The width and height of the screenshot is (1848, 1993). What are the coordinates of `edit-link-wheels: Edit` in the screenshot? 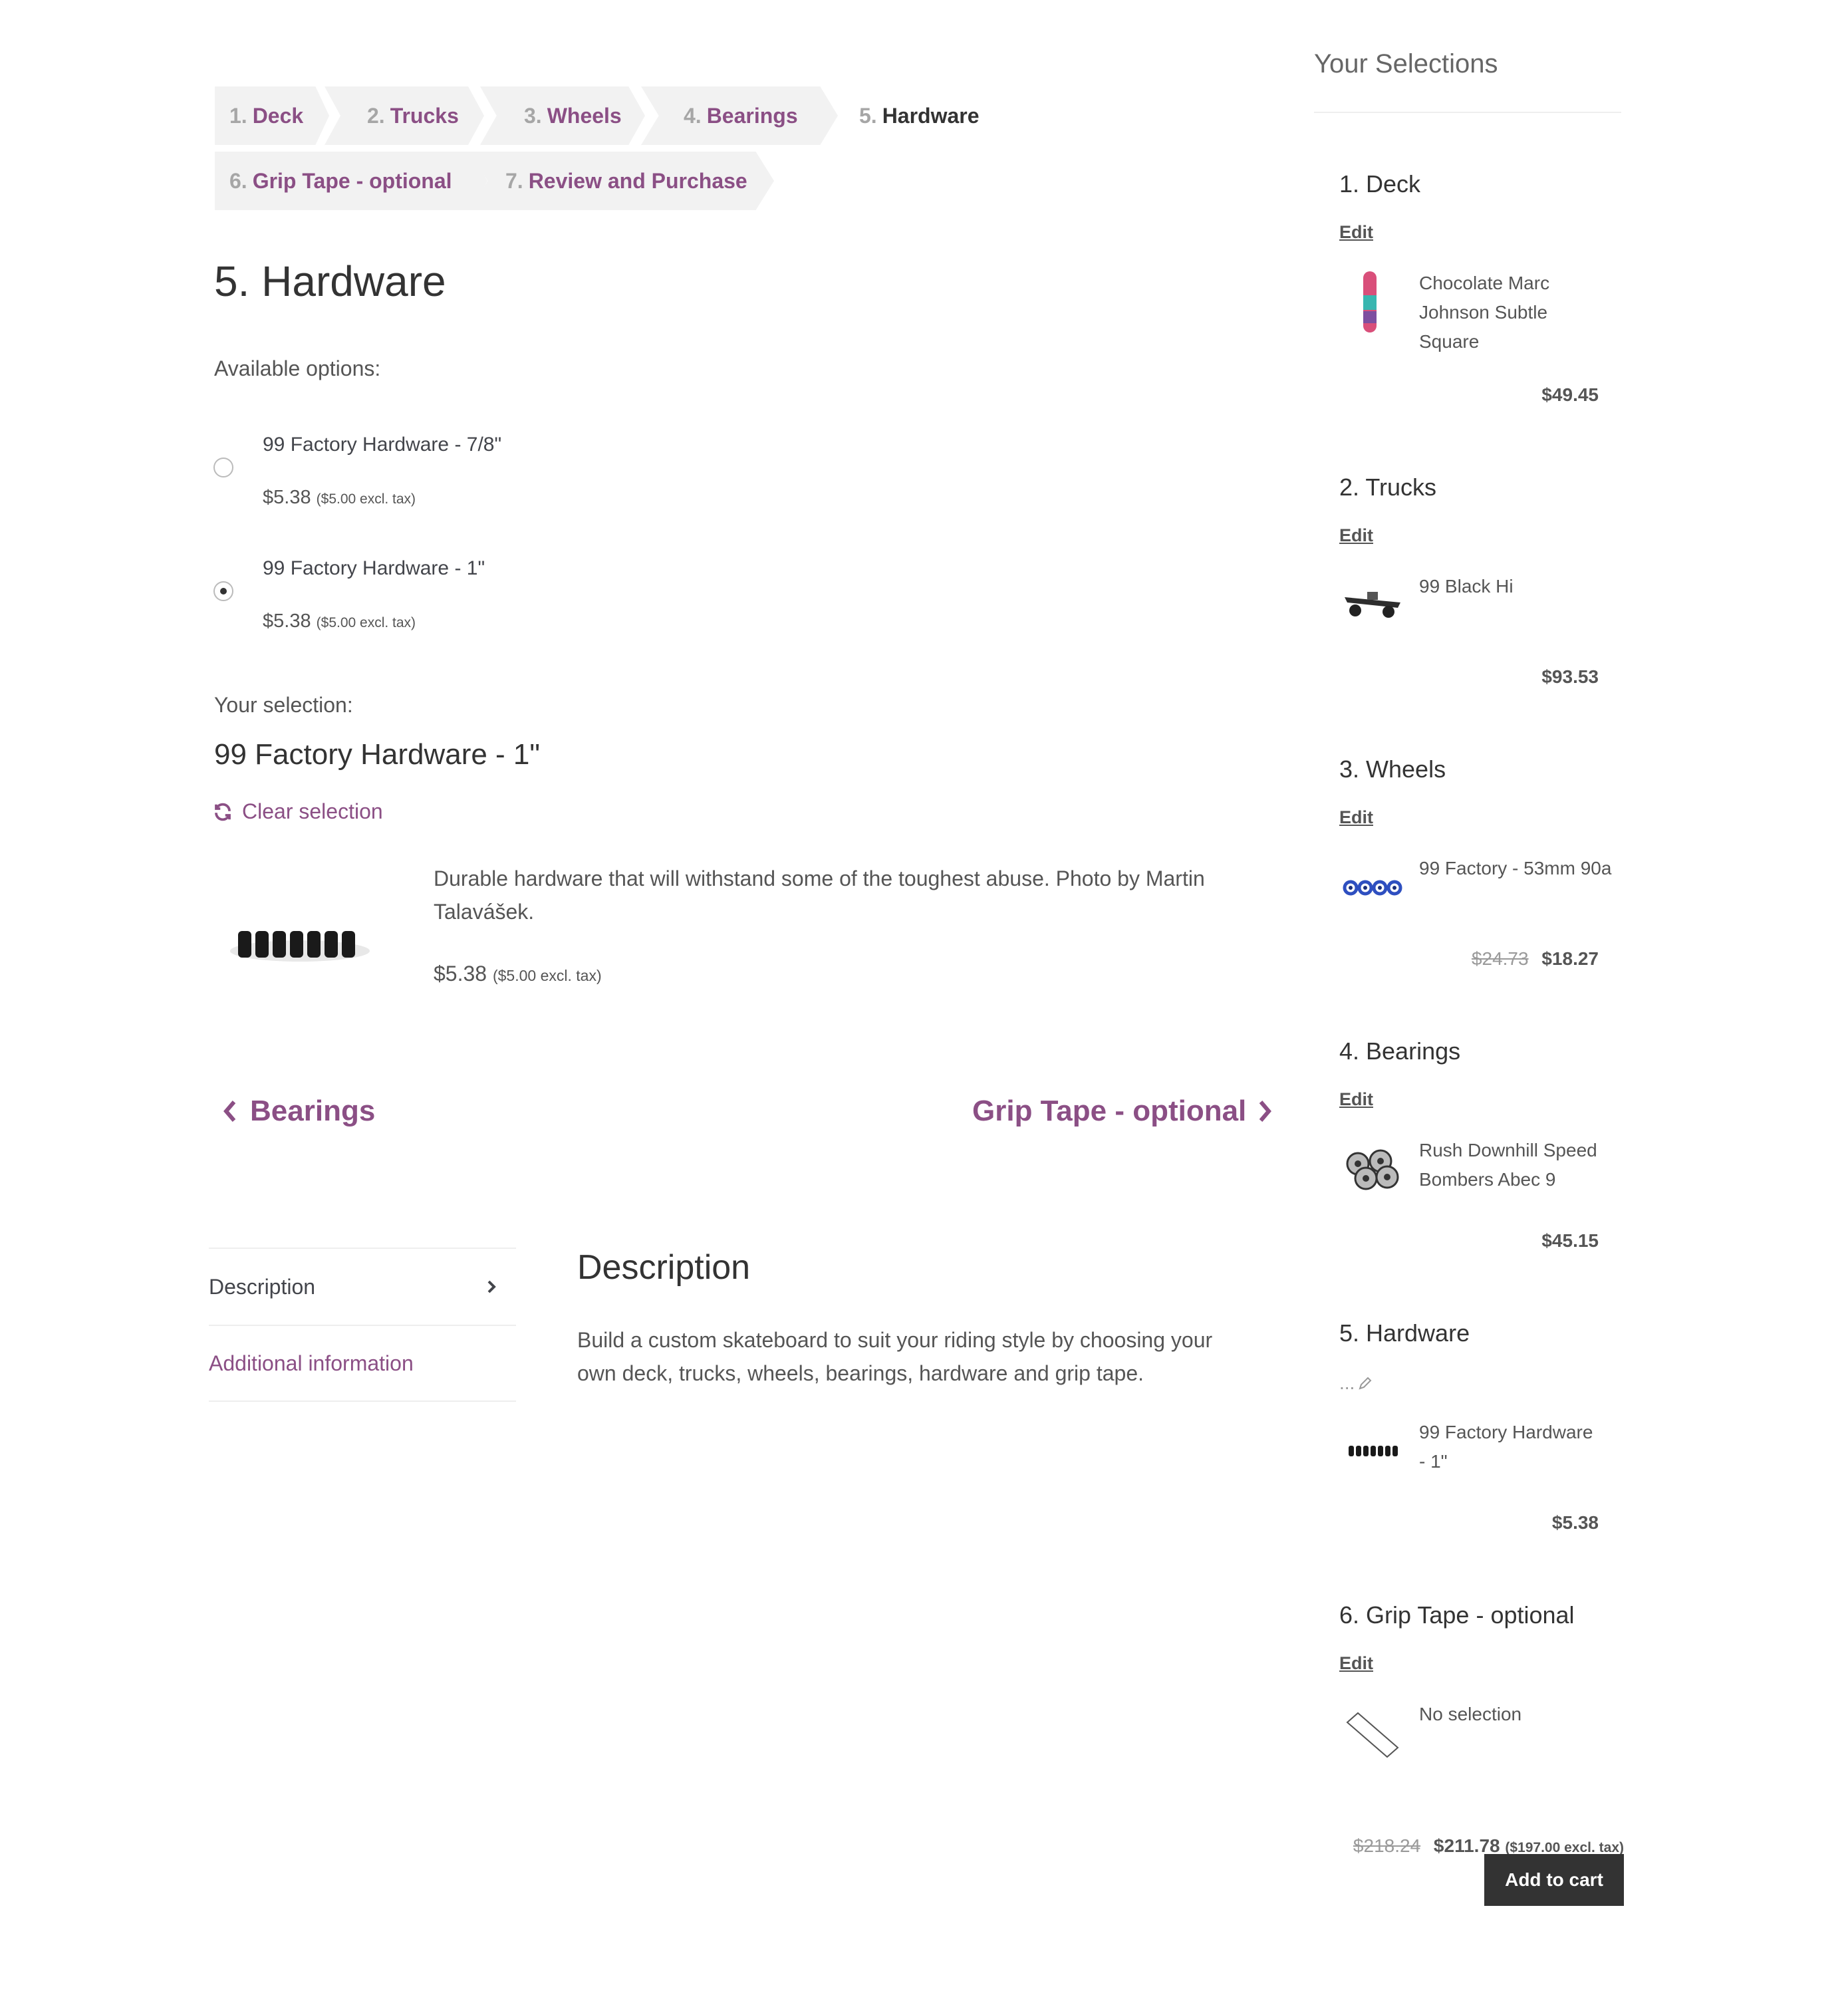 It's located at (1356, 817).